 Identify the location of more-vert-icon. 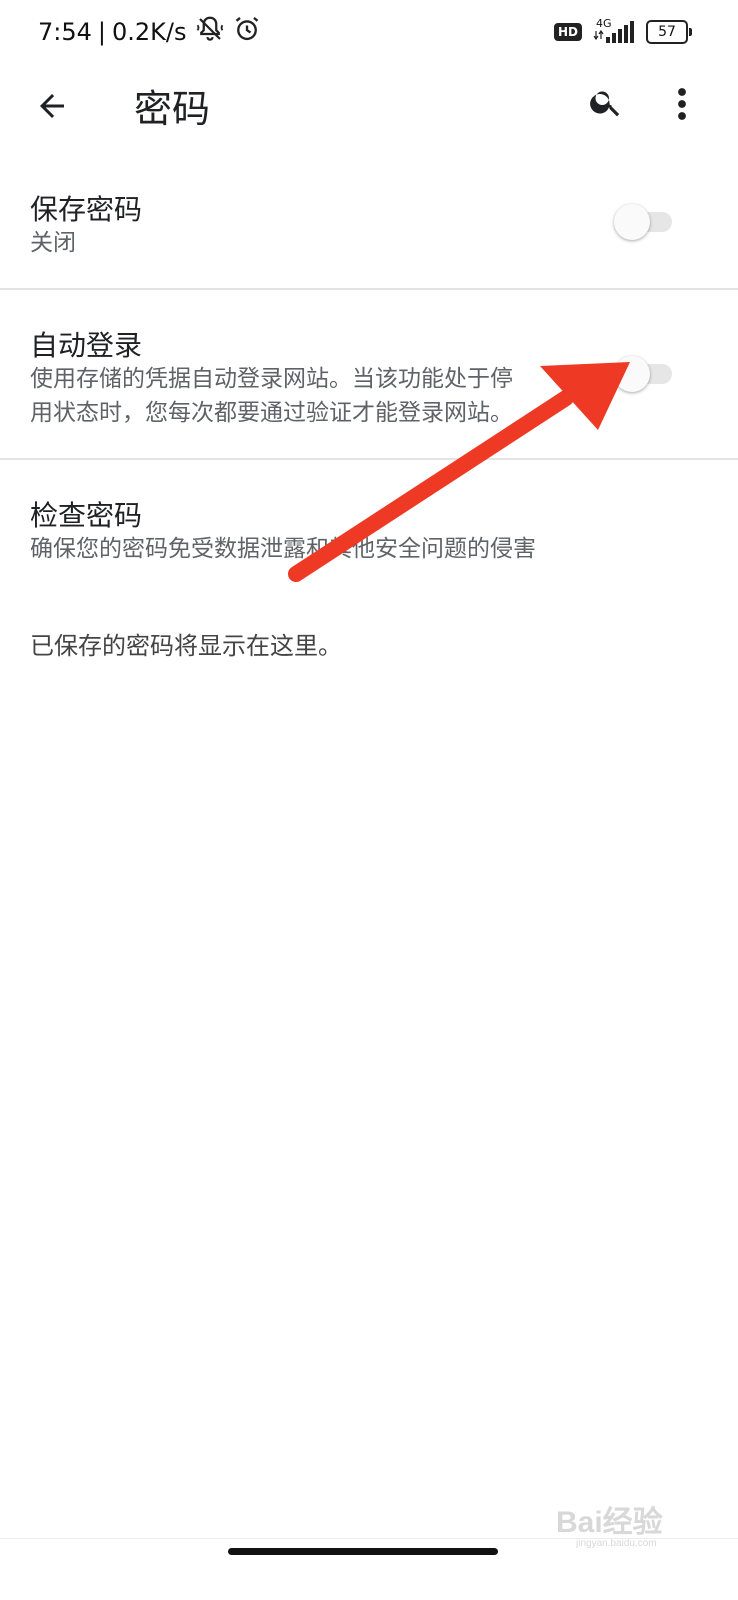
(682, 104).